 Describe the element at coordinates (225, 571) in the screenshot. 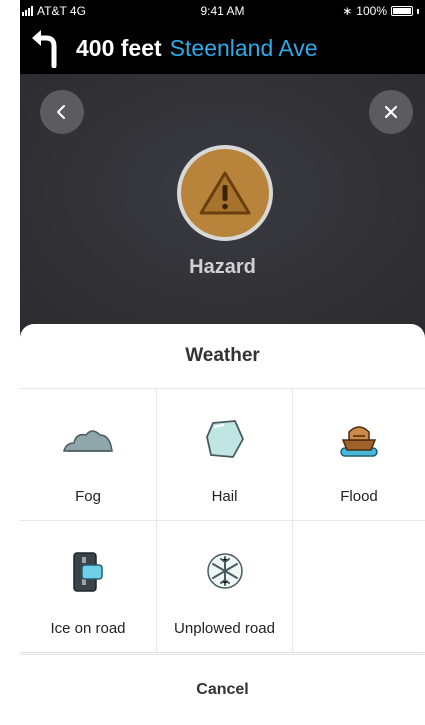

I see `snowflake-icon` at that location.